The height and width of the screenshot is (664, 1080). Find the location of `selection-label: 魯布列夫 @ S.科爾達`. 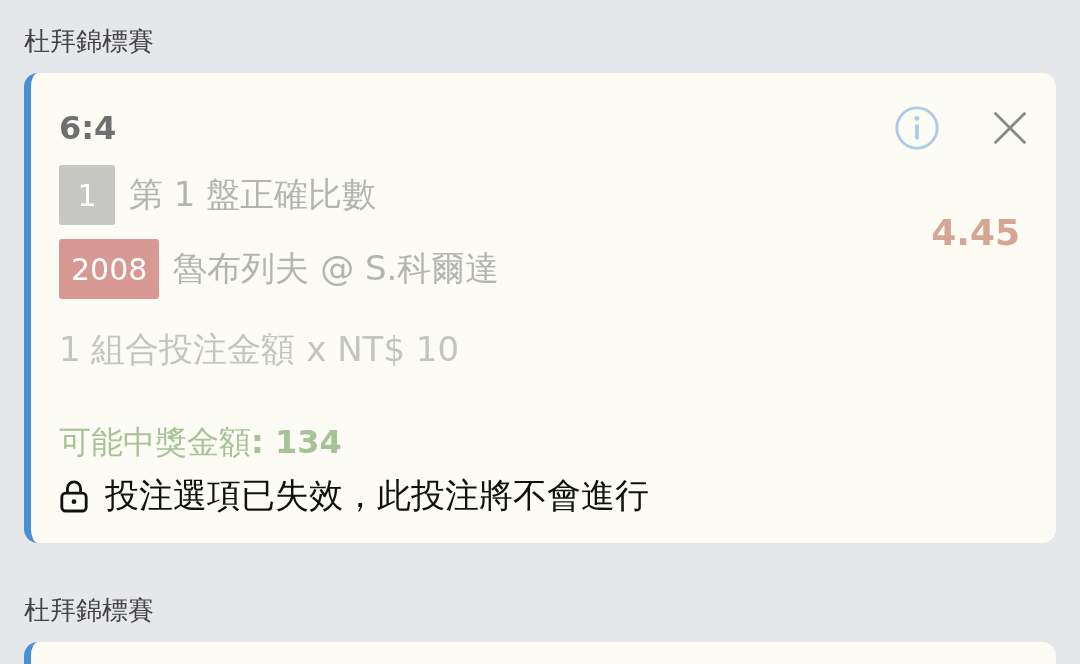

selection-label: 魯布列夫 @ S.科爾達 is located at coordinates (336, 268).